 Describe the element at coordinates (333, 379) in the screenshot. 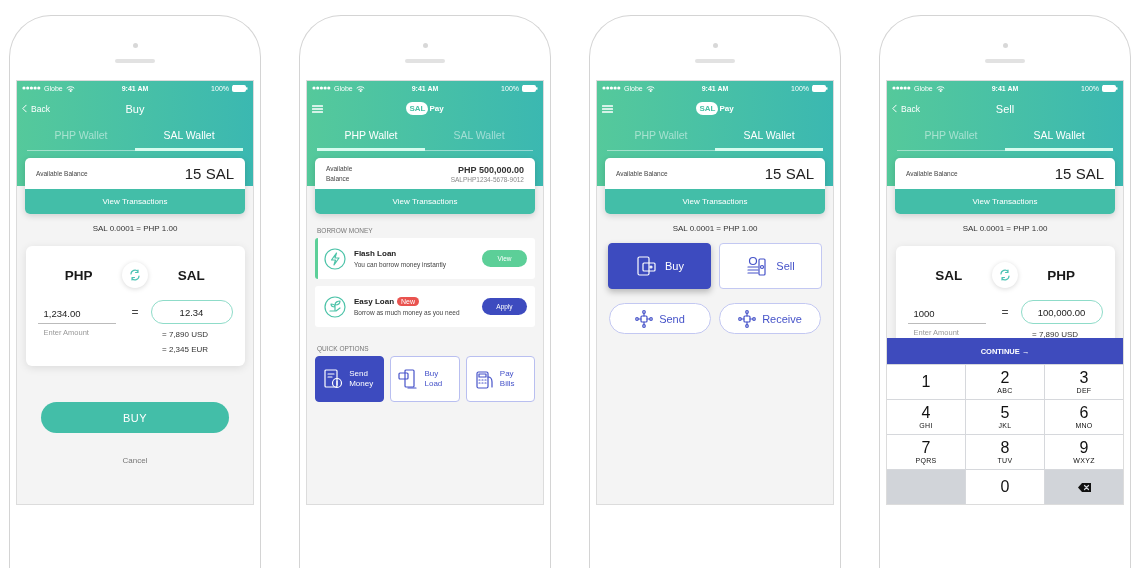

I see `receipt-coin-icon` at that location.